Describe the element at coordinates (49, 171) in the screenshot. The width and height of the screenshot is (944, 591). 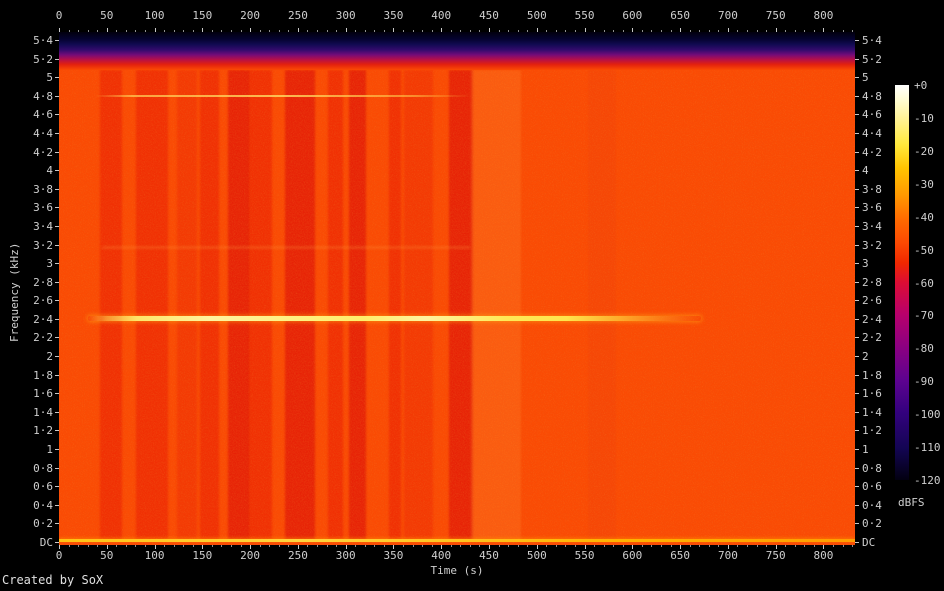
I see `y-axis-tick-label: 4` at that location.